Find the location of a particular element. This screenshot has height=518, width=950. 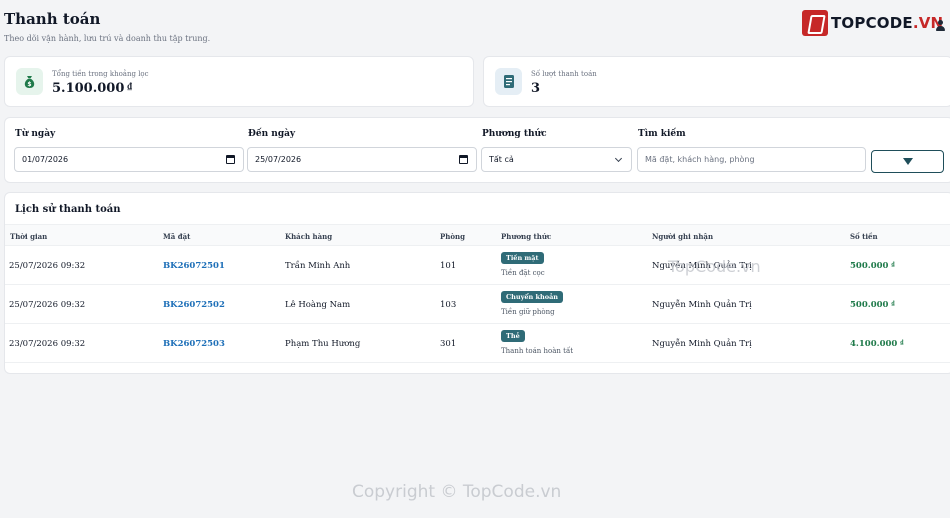

filter-to-label: Đến ngày is located at coordinates (272, 134).